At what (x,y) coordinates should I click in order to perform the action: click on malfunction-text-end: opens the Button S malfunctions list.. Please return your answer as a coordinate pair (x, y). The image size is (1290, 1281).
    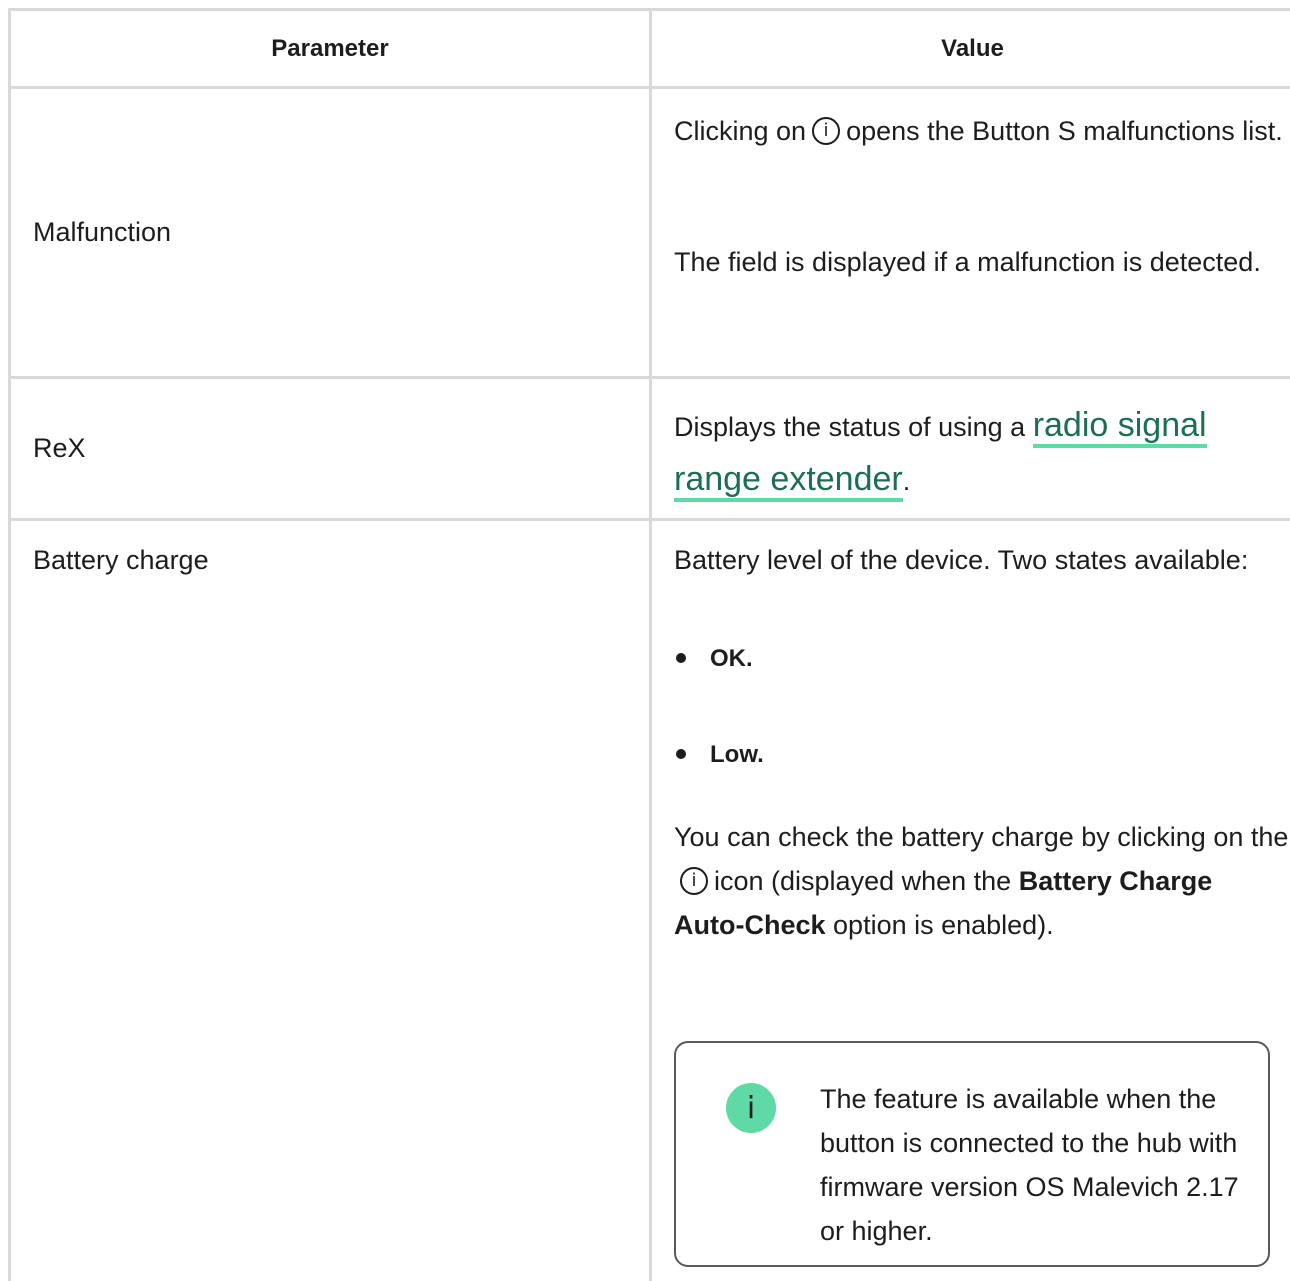
    Looking at the image, I should click on (1064, 131).